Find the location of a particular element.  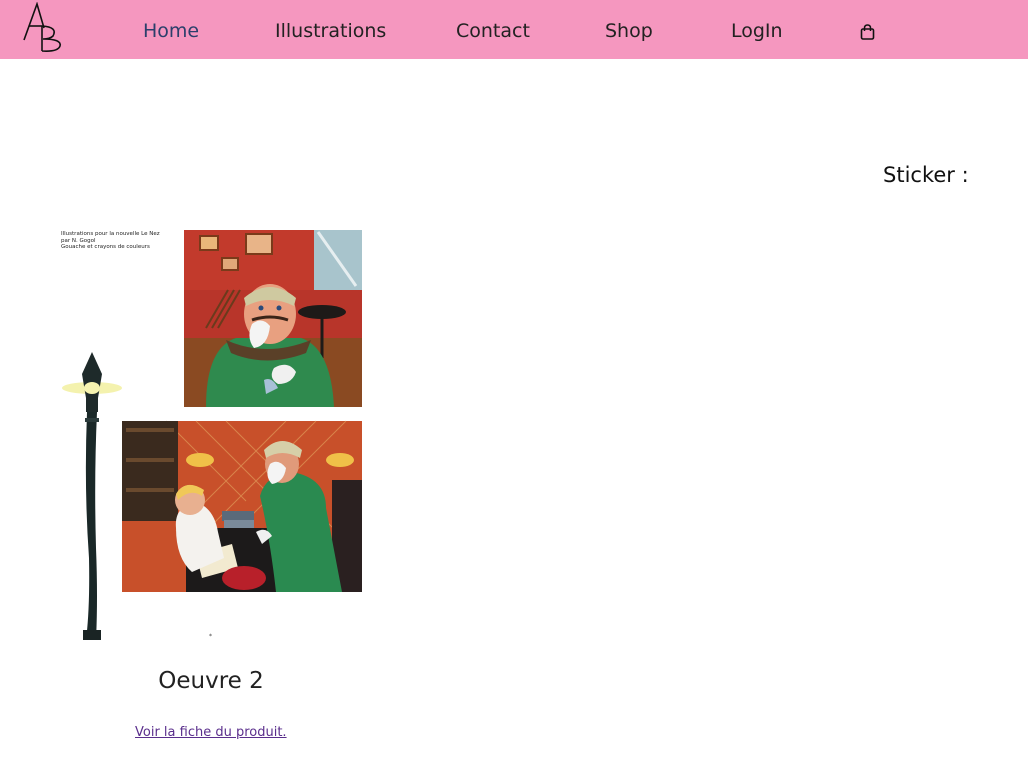

sticker-label: Sticker : is located at coordinates (926, 175).